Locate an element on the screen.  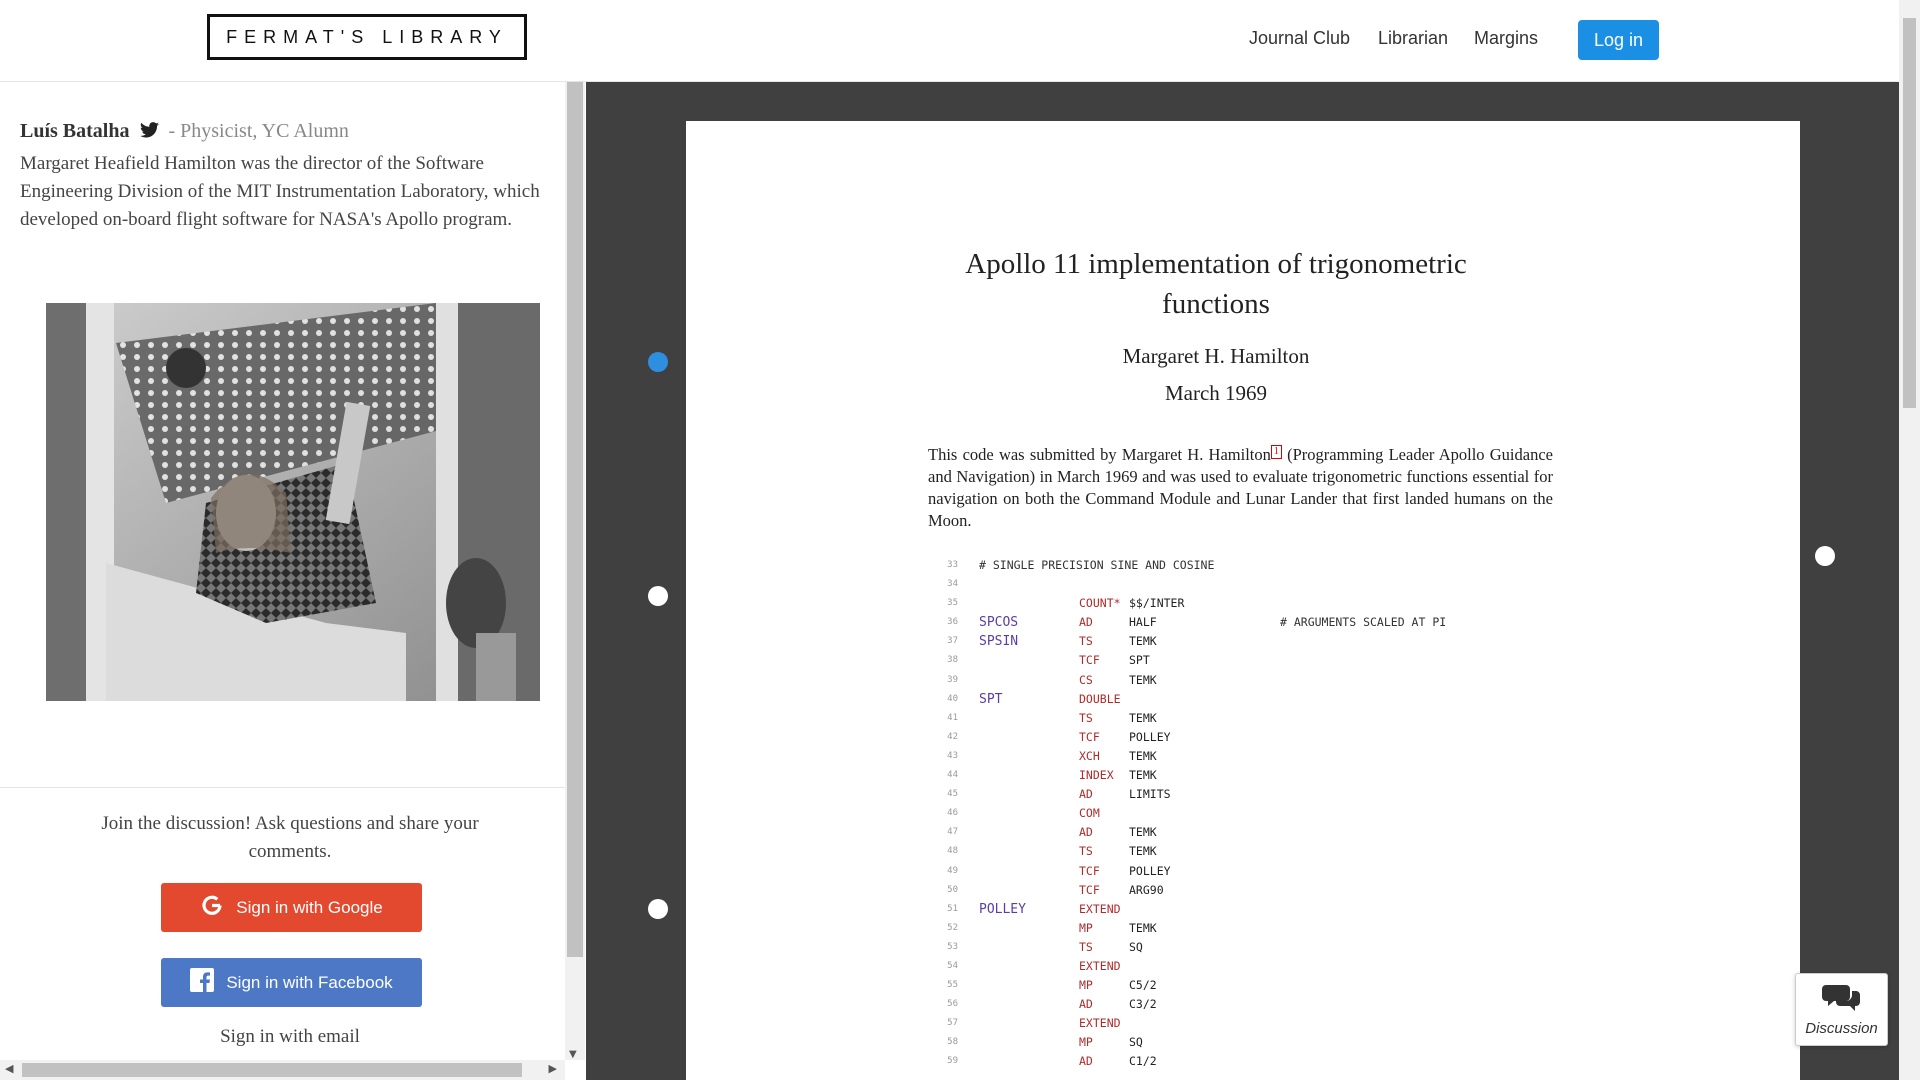
code-opcode: TS is located at coordinates (1086, 946).